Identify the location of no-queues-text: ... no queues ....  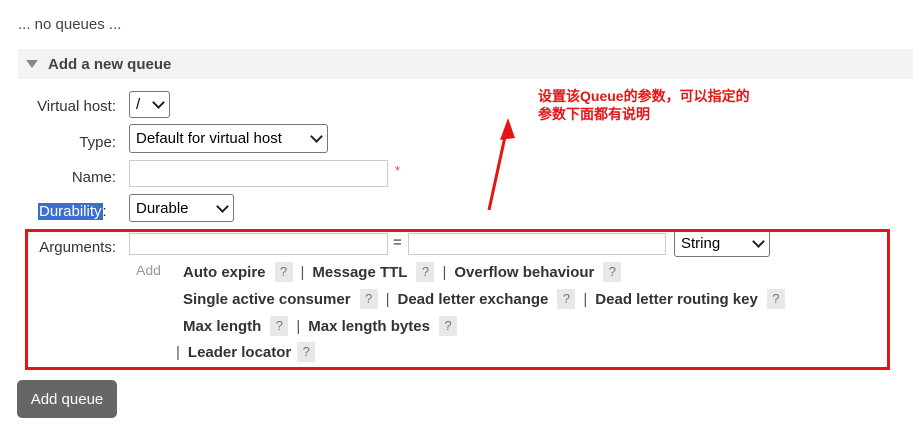
(70, 24).